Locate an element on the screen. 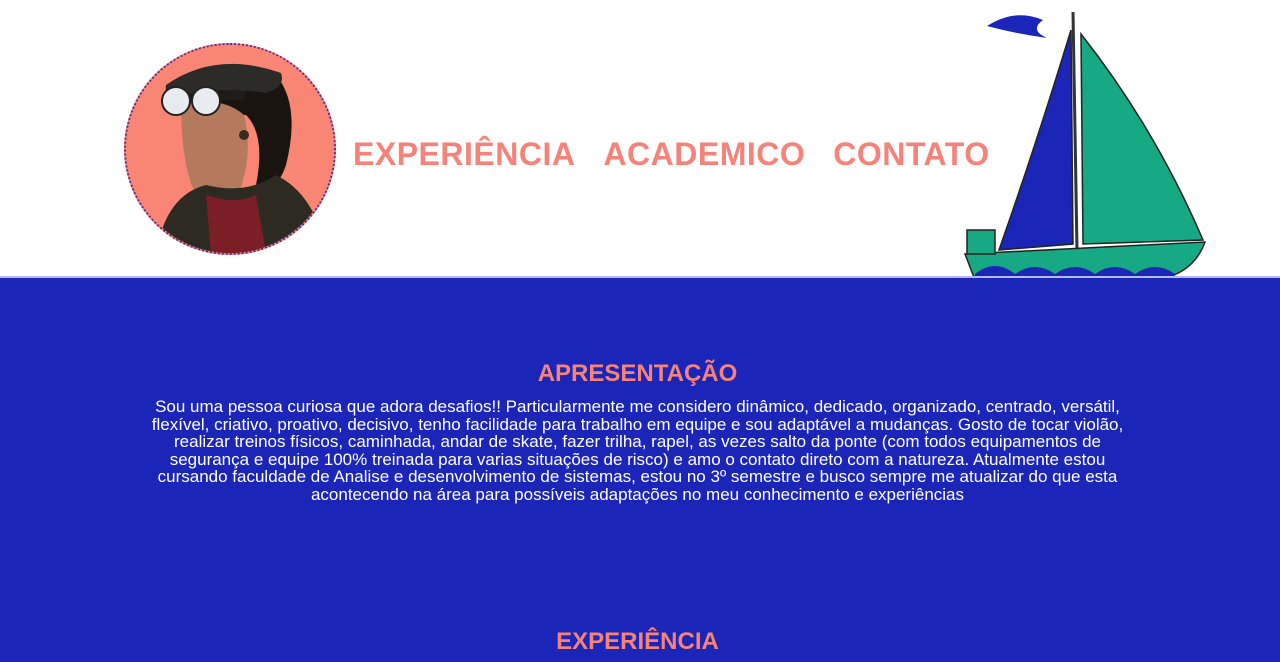 This screenshot has width=1280, height=662. presentation-title: APRESENTAÇÃO is located at coordinates (637, 373).